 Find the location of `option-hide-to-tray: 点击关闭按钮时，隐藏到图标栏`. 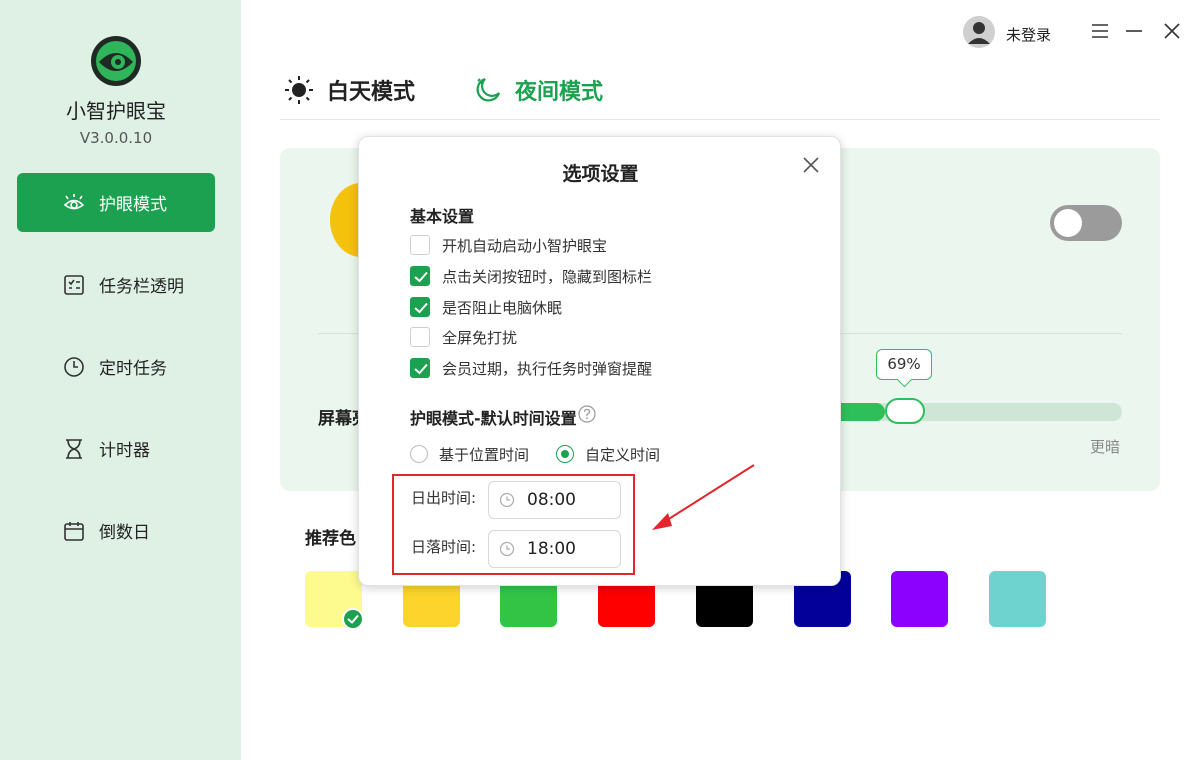

option-hide-to-tray: 点击关闭按钮时，隐藏到图标栏 is located at coordinates (531, 276).